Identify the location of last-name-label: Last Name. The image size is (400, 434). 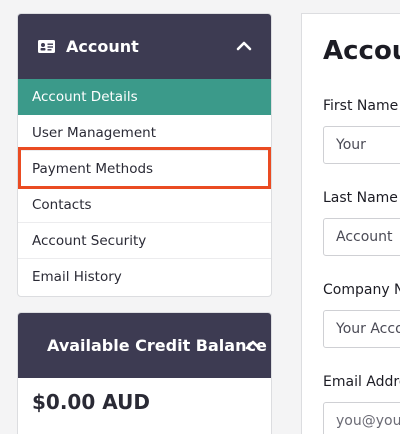
(360, 198).